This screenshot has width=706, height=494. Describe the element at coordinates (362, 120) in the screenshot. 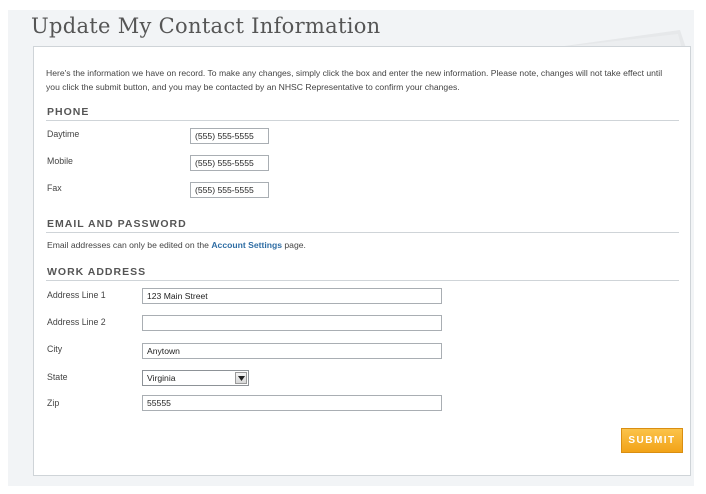

I see `phone-divider` at that location.